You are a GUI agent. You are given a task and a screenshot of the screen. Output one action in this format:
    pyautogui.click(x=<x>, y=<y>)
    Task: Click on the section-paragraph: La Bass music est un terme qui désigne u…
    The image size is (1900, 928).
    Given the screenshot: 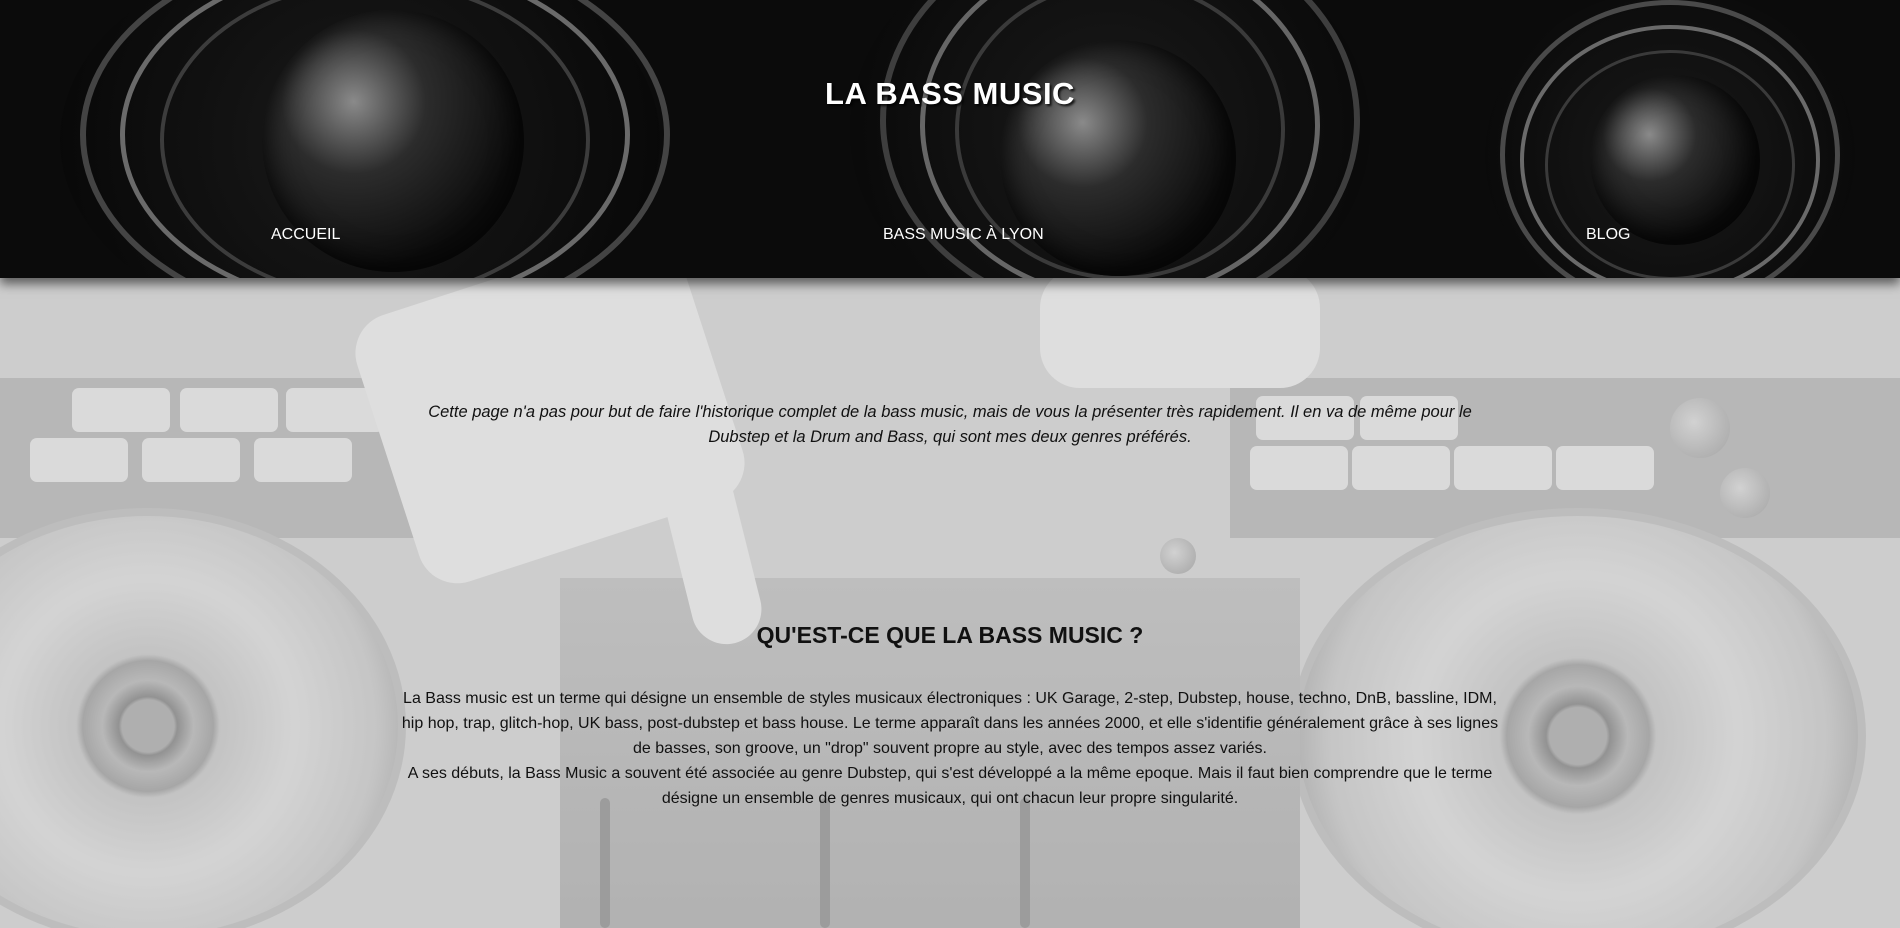 What is the action you would take?
    pyautogui.click(x=950, y=723)
    